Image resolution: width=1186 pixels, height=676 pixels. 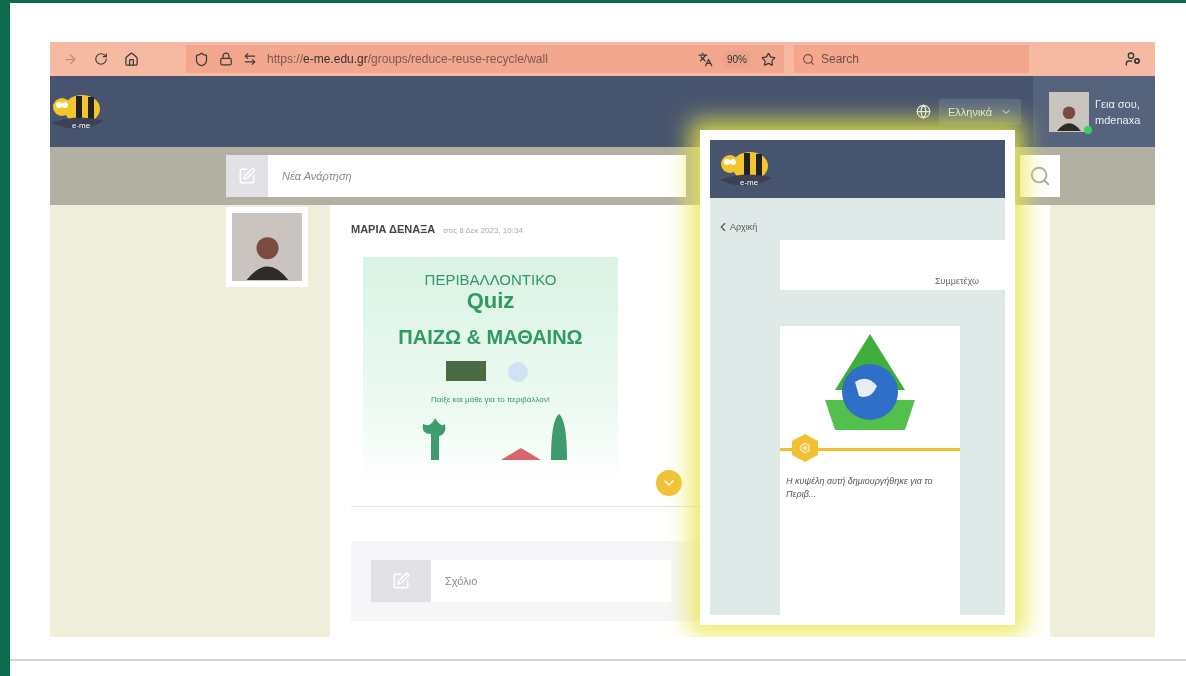 What do you see at coordinates (101, 59) in the screenshot?
I see `reload-icon` at bounding box center [101, 59].